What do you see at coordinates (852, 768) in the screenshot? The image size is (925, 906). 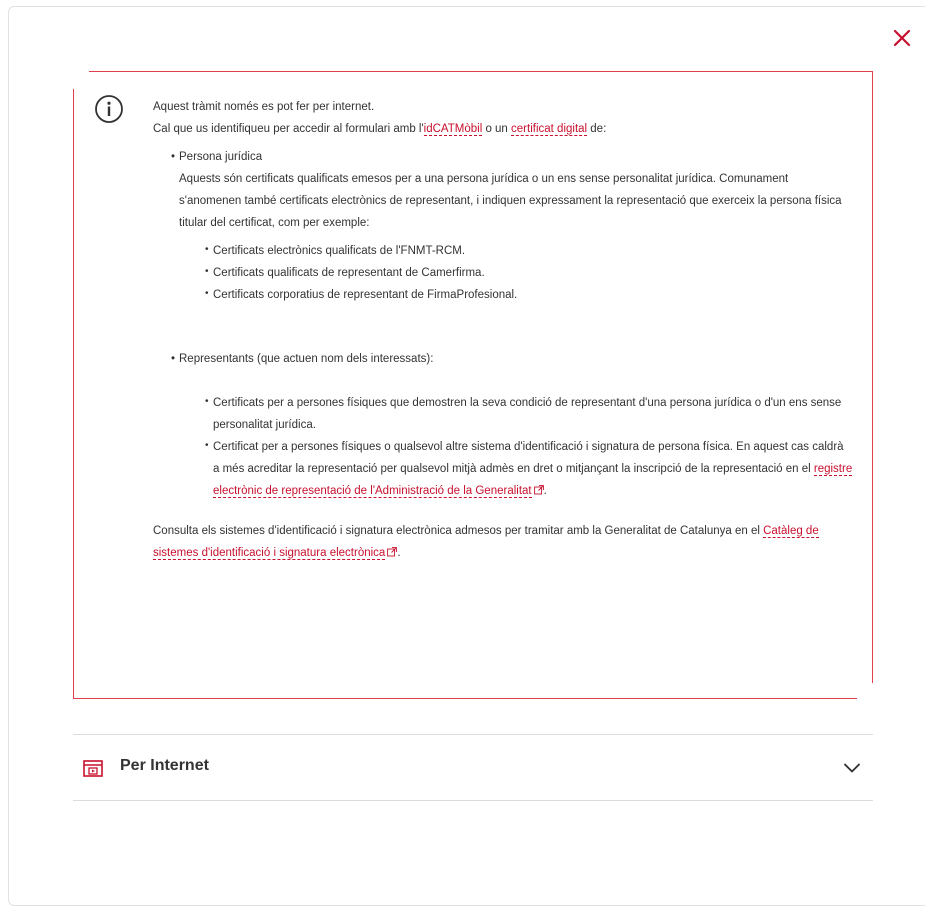 I see `chevron-down-icon` at bounding box center [852, 768].